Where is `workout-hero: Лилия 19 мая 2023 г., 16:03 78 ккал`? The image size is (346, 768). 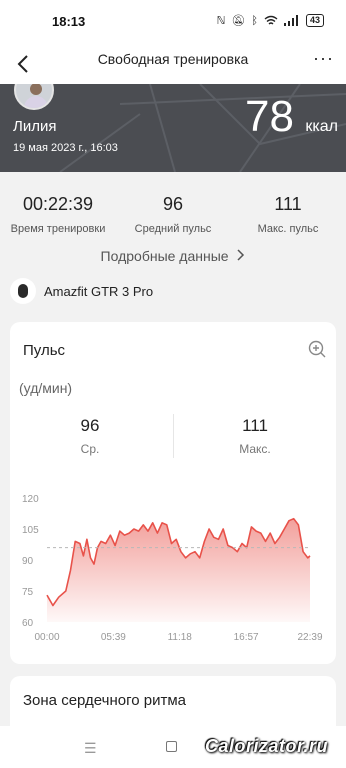 workout-hero: Лилия 19 мая 2023 г., 16:03 78 ккал is located at coordinates (173, 128).